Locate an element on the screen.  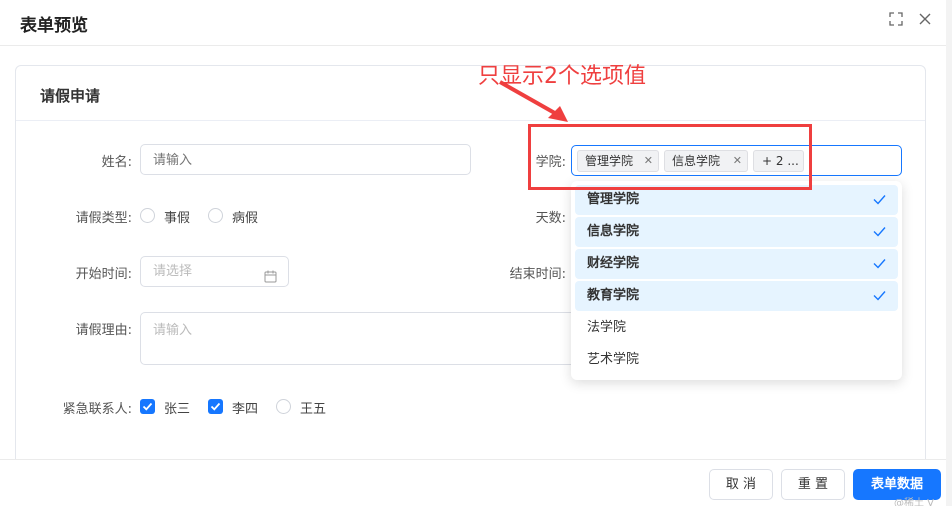
reset-button: 重 置 is located at coordinates (813, 484).